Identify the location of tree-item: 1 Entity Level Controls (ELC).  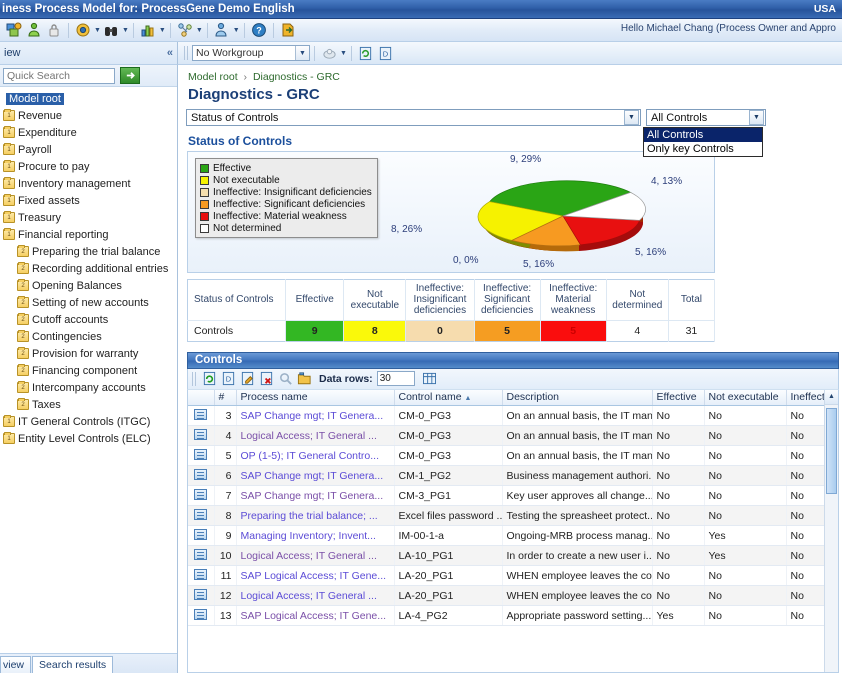
(88, 438).